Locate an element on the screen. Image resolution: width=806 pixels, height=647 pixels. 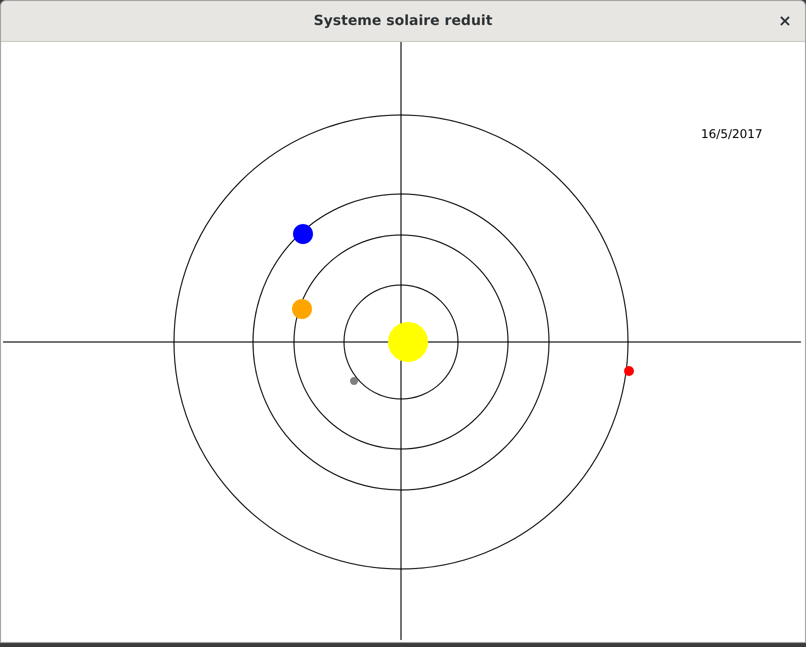
window-title: Systeme solaire reduit is located at coordinates (403, 21).